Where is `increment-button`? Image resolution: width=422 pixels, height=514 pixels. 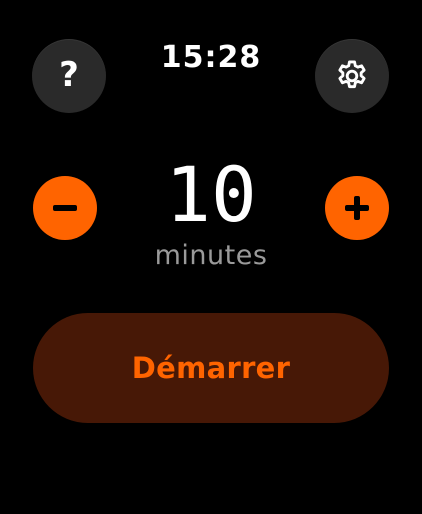
increment-button is located at coordinates (357, 208).